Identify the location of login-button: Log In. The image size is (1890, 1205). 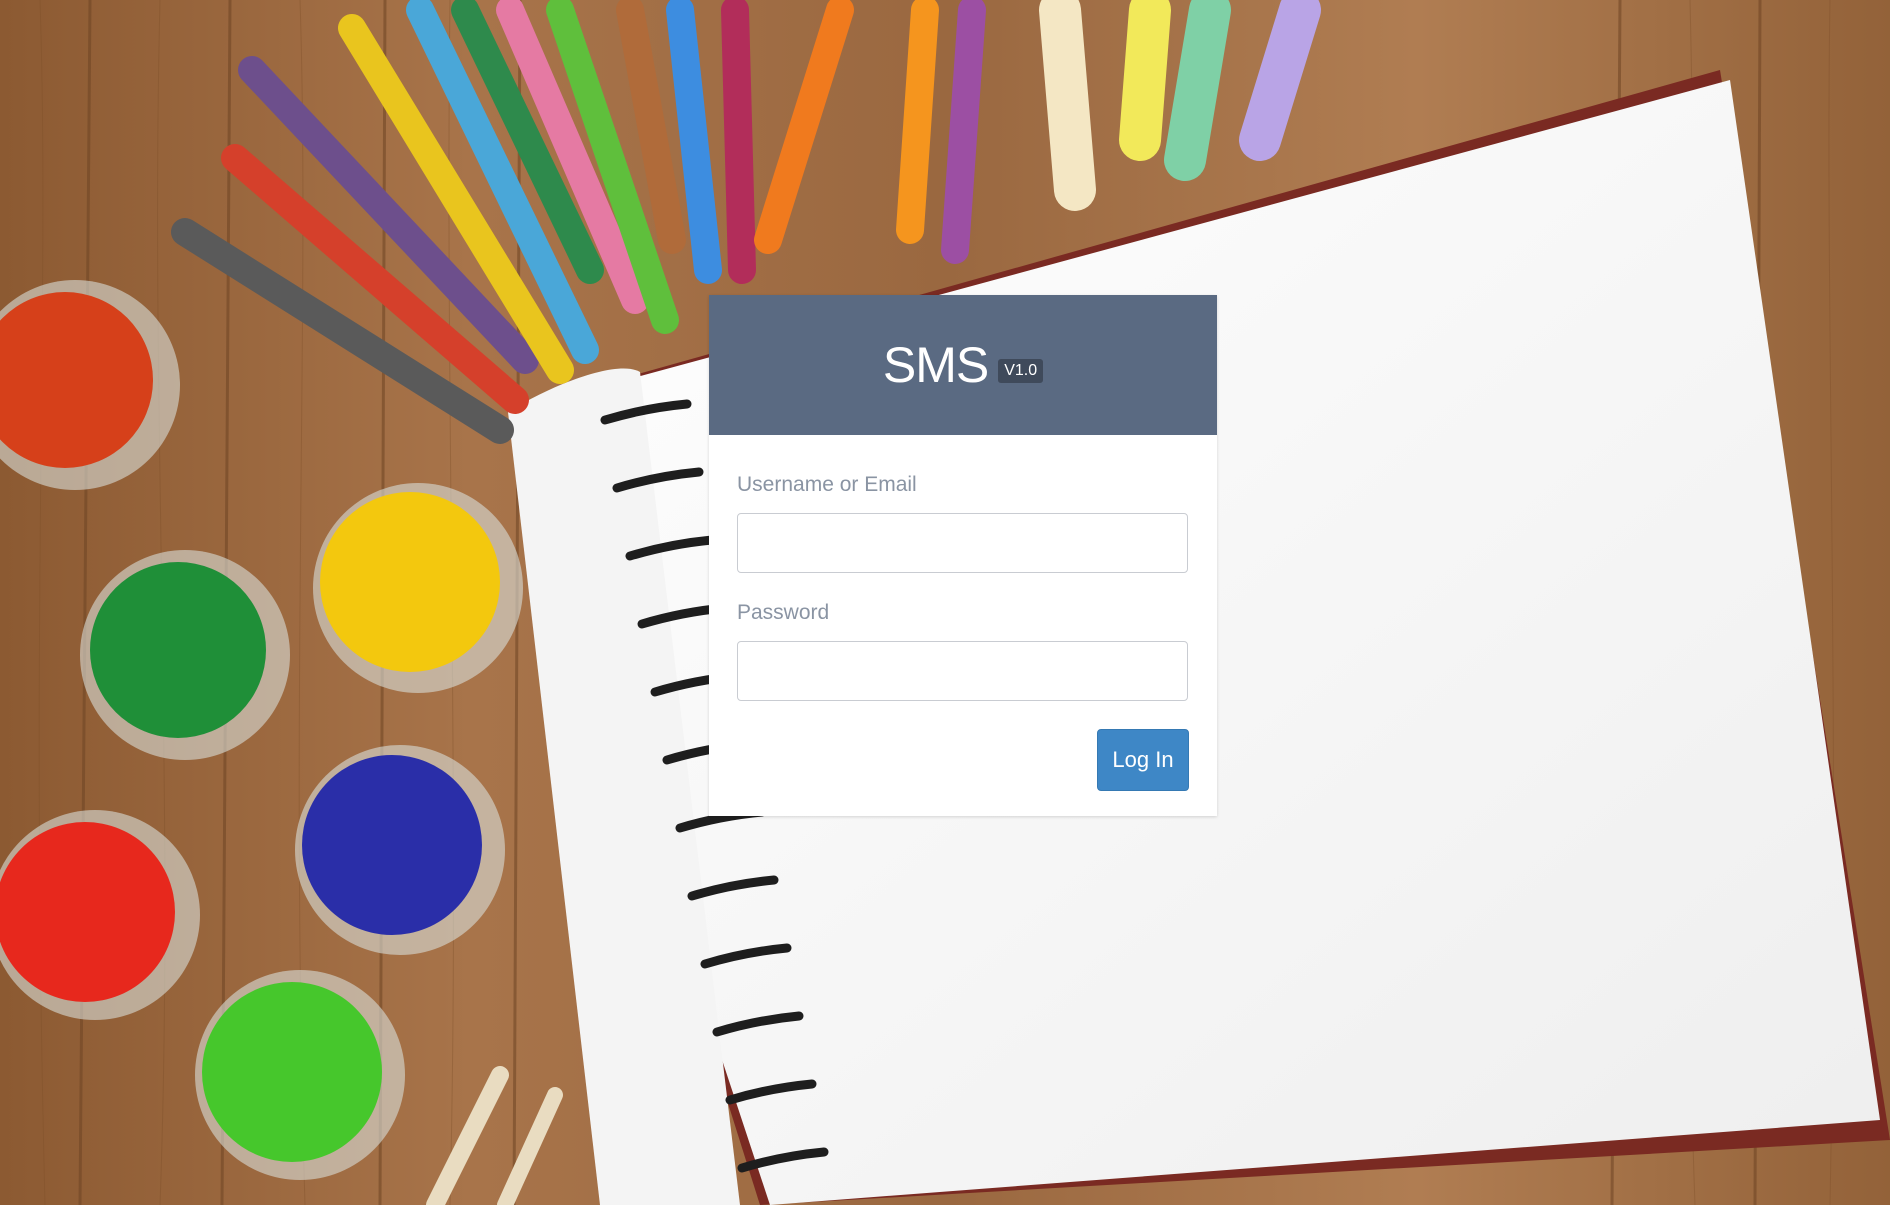
(1143, 760).